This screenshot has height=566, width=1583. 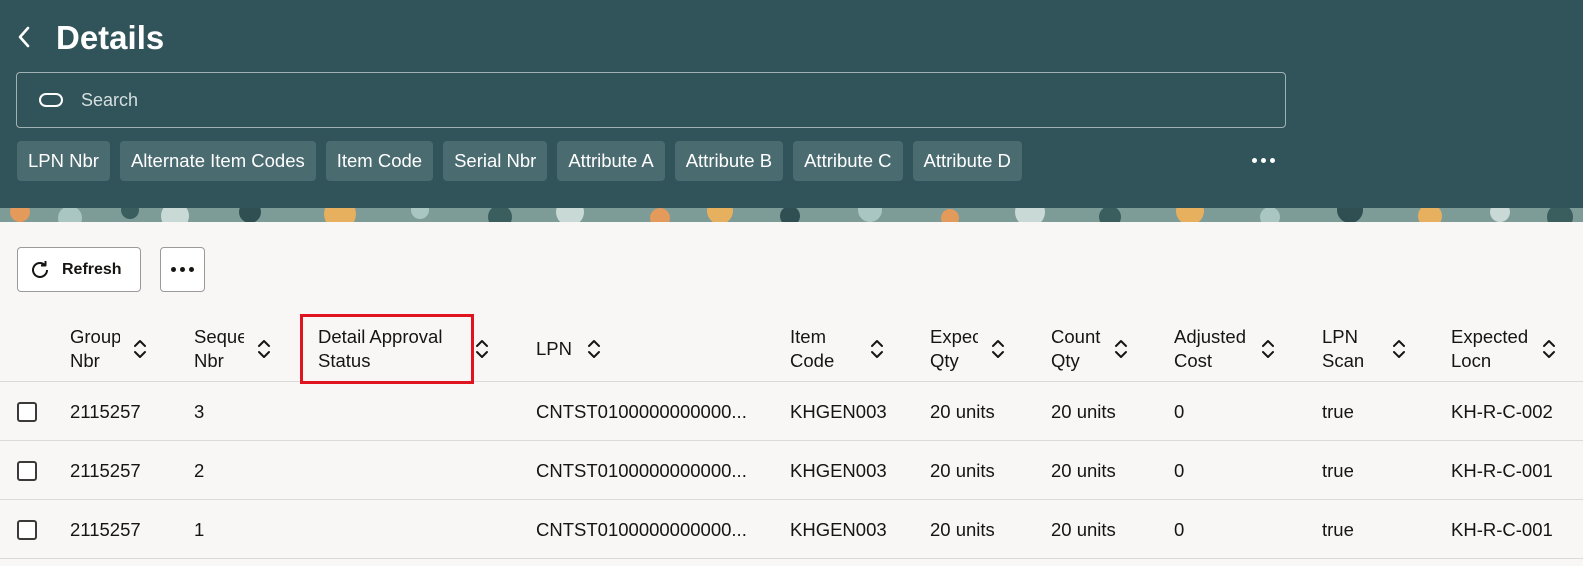 What do you see at coordinates (199, 470) in the screenshot?
I see `cell-sequence-nbr: 2` at bounding box center [199, 470].